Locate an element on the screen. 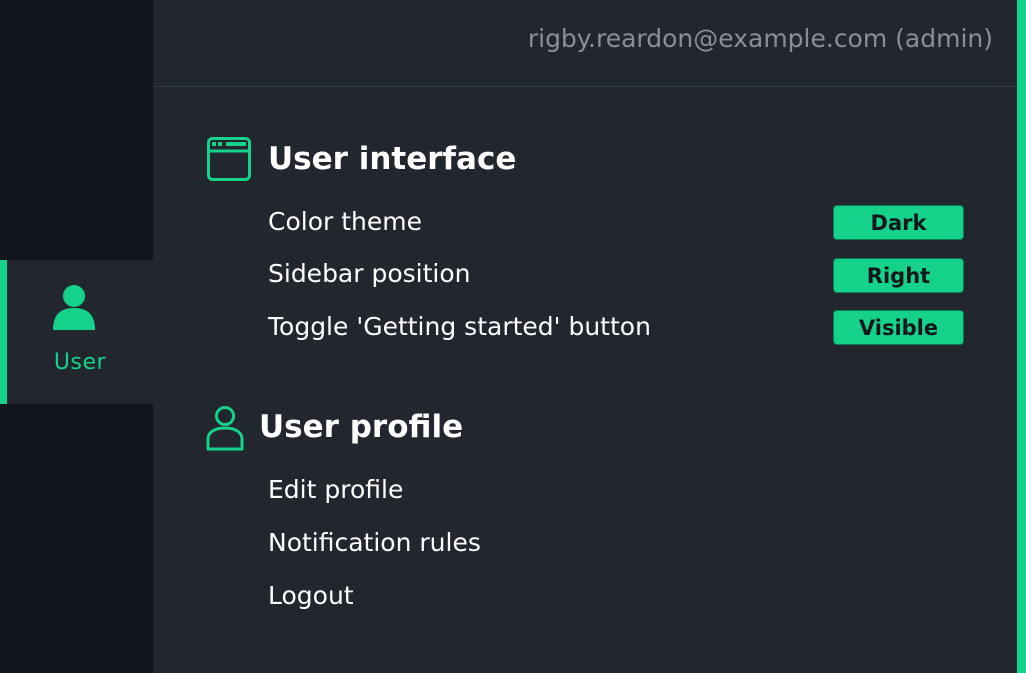 The image size is (1026, 673). header: rigby.reardon@example.com (admin) is located at coordinates (585, 43).